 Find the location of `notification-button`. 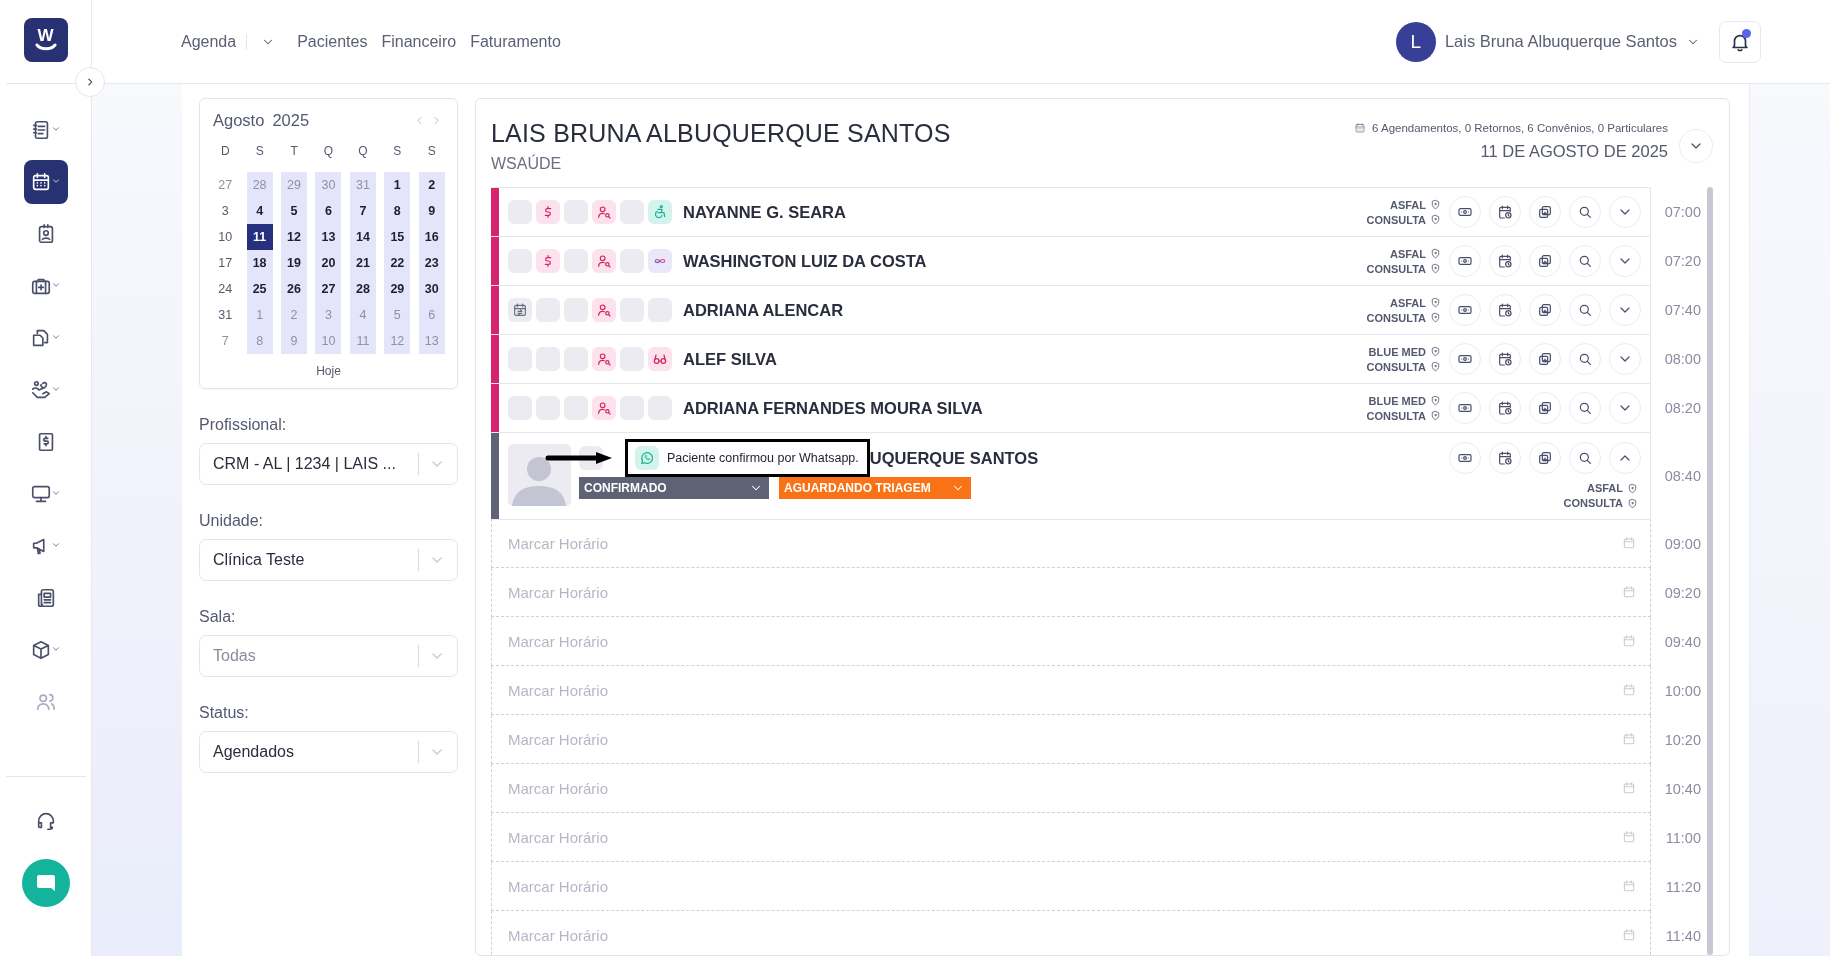

notification-button is located at coordinates (1740, 41).